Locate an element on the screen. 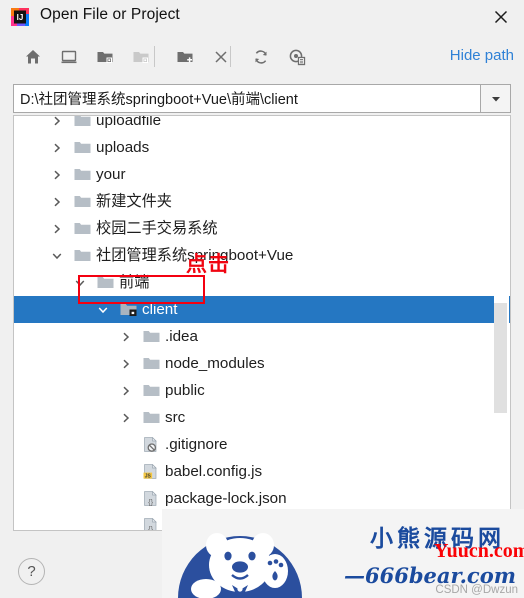 The image size is (524, 598). close-button is located at coordinates (501, 17).